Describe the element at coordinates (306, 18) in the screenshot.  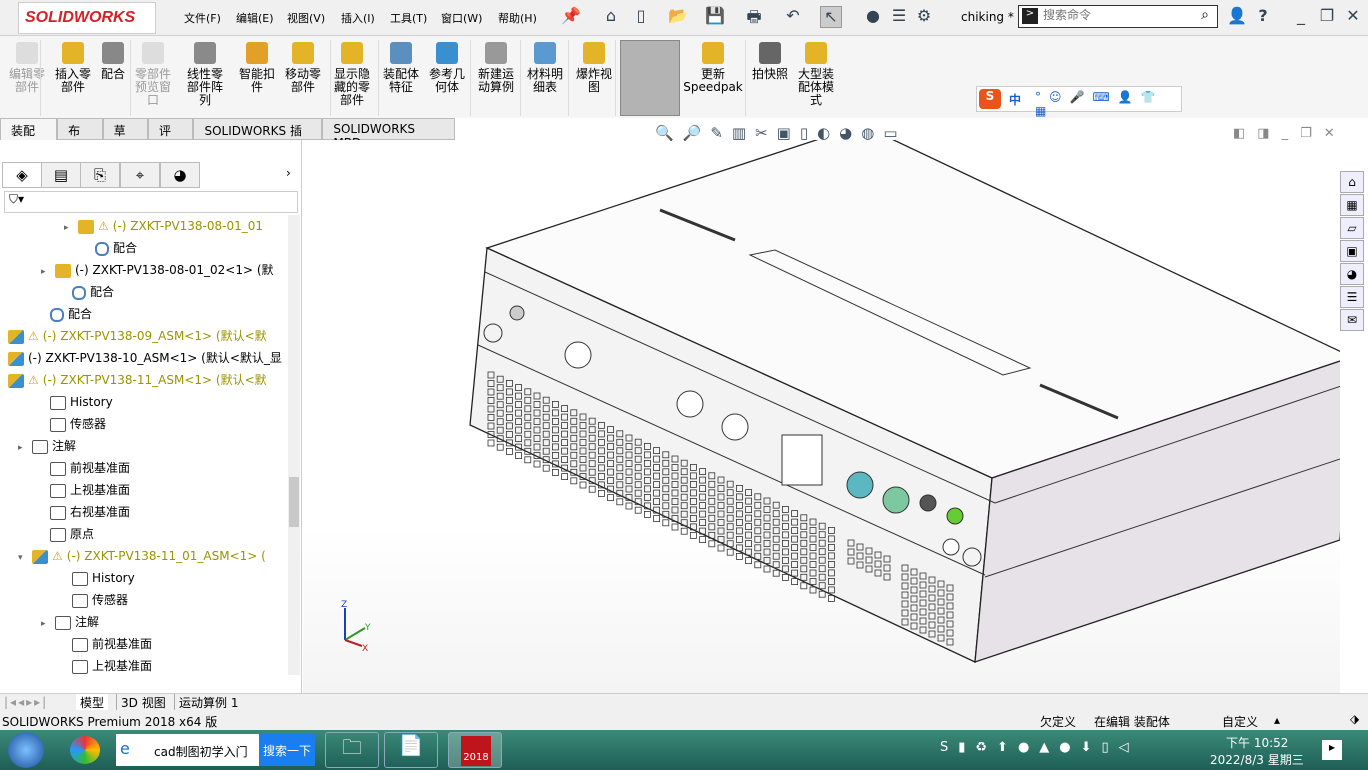
I see `menu-view: 视图(V)` at that location.